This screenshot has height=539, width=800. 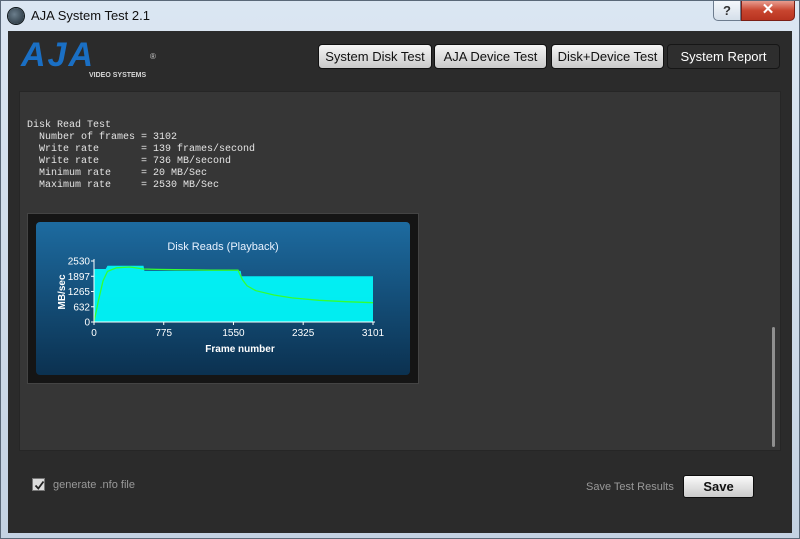 I want to click on y-tick-label: 632, so click(x=81, y=307).